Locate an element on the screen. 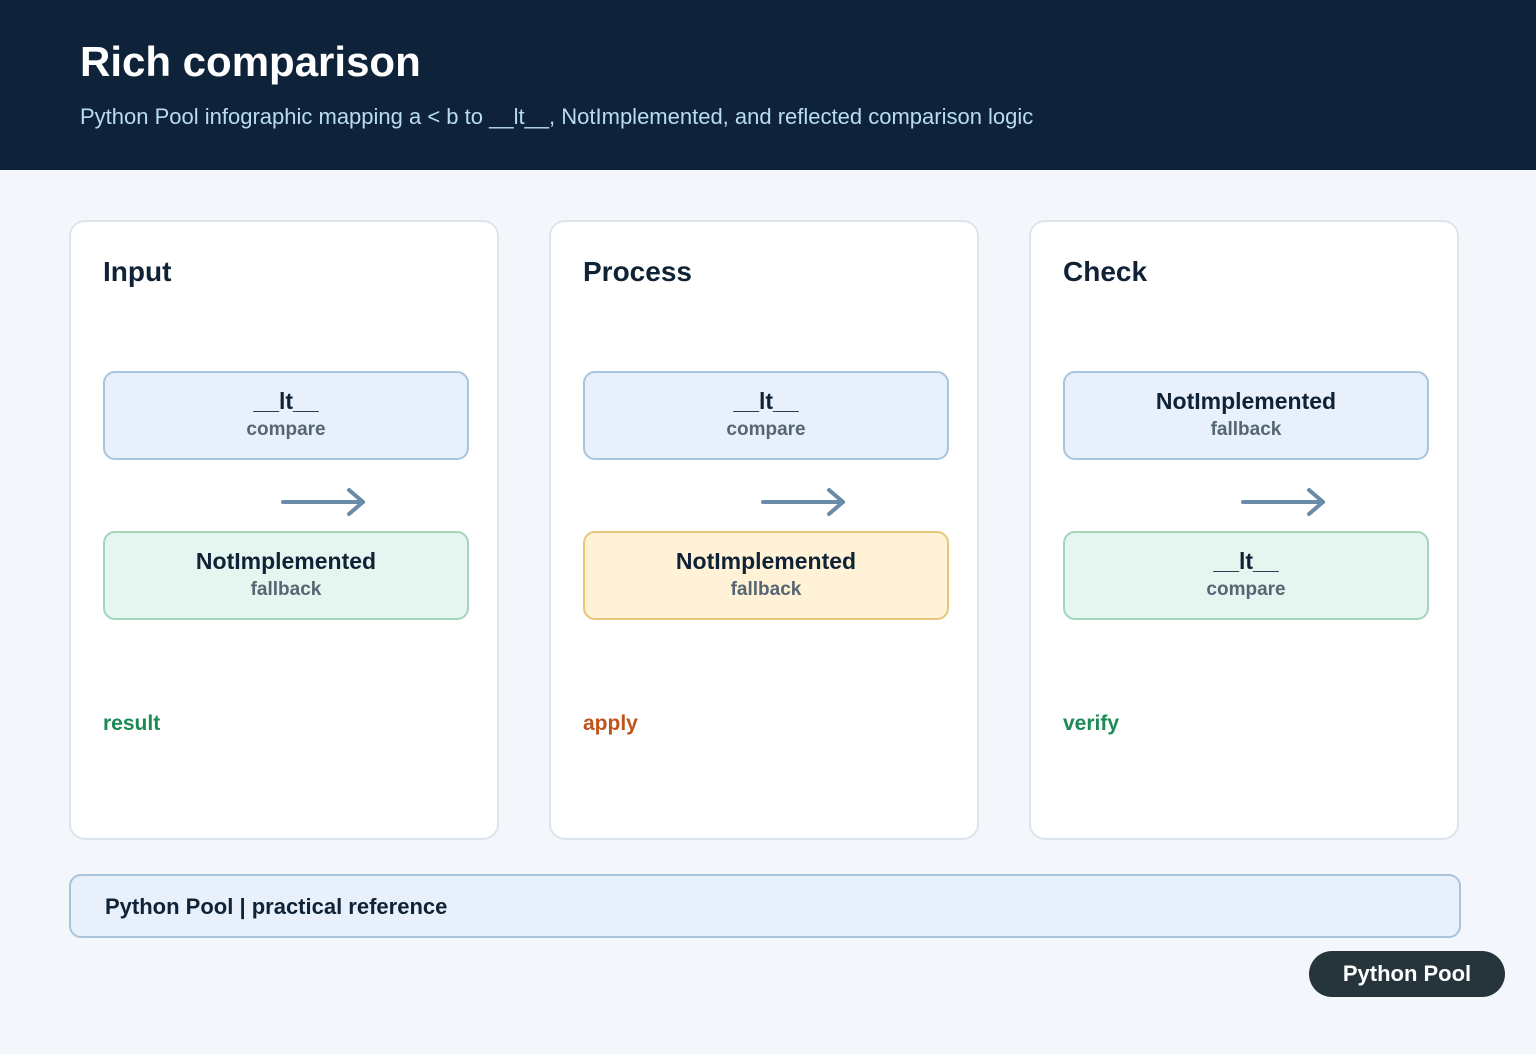  panel-tag: result is located at coordinates (132, 723).